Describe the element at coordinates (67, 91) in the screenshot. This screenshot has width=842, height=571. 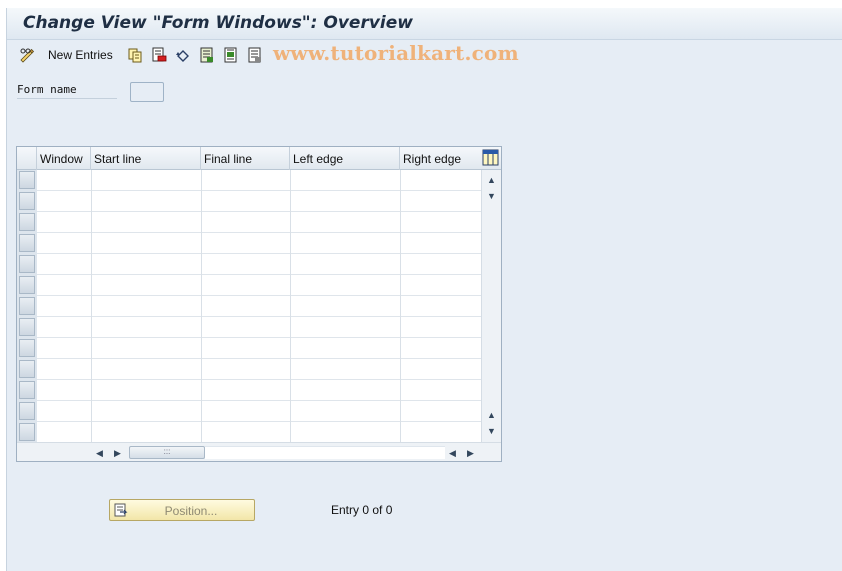
I see `form-name-label: Form name` at that location.